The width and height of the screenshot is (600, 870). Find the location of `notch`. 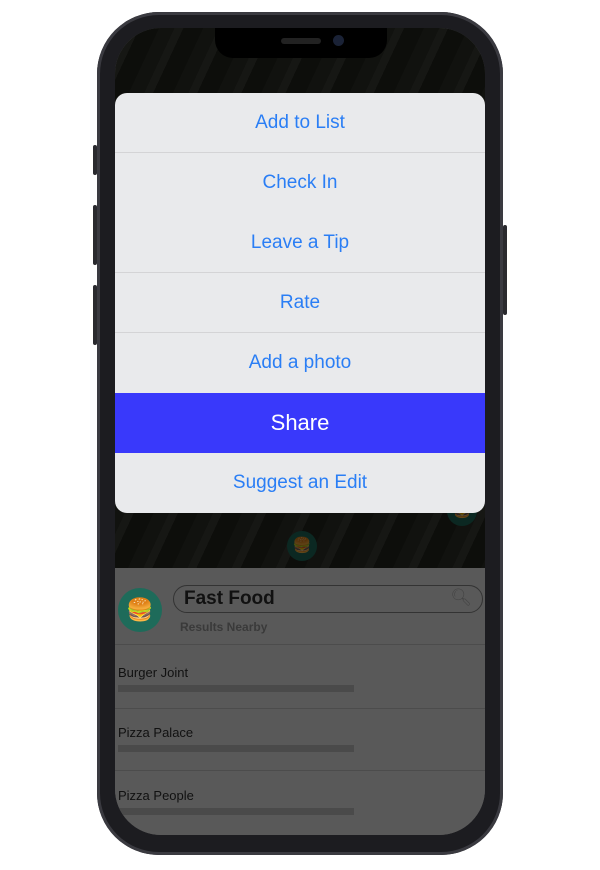

notch is located at coordinates (301, 43).